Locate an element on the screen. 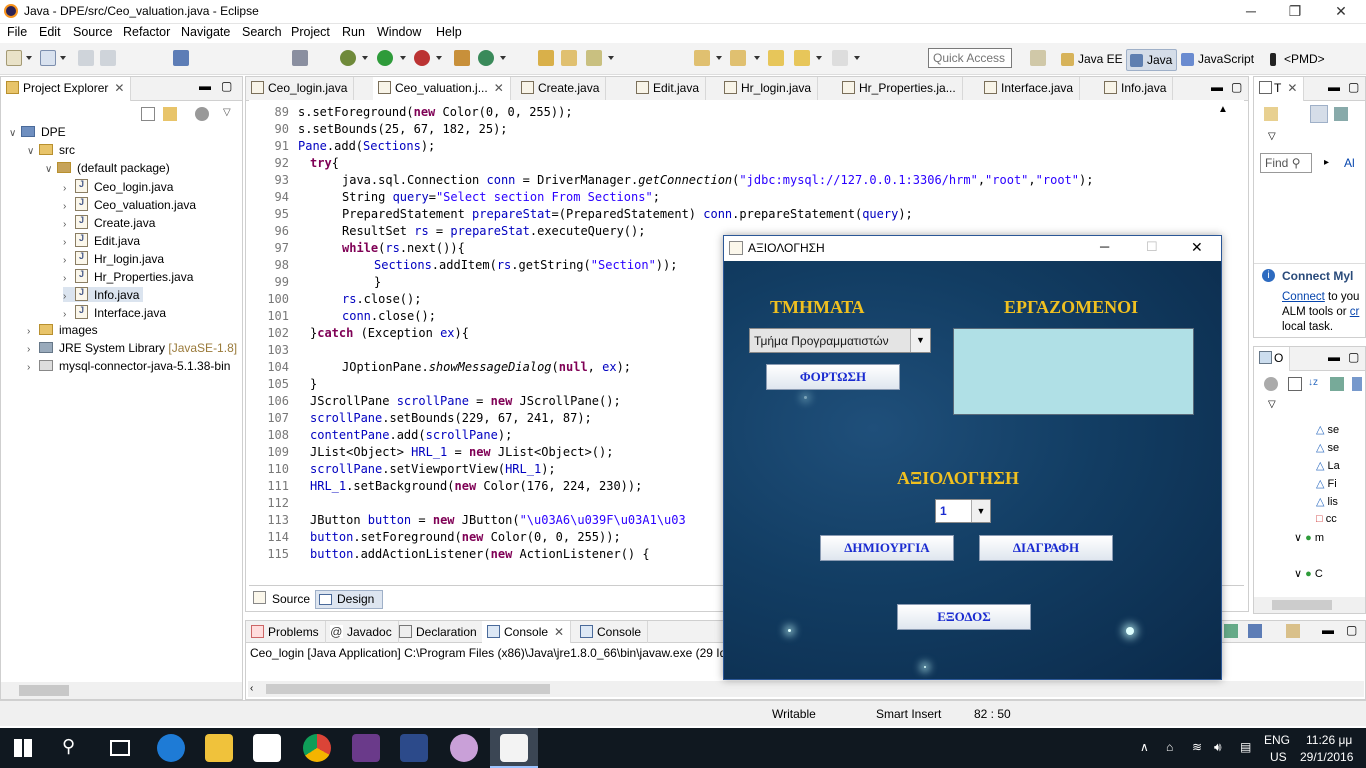  connect-link: Connect is located at coordinates (1303, 297).